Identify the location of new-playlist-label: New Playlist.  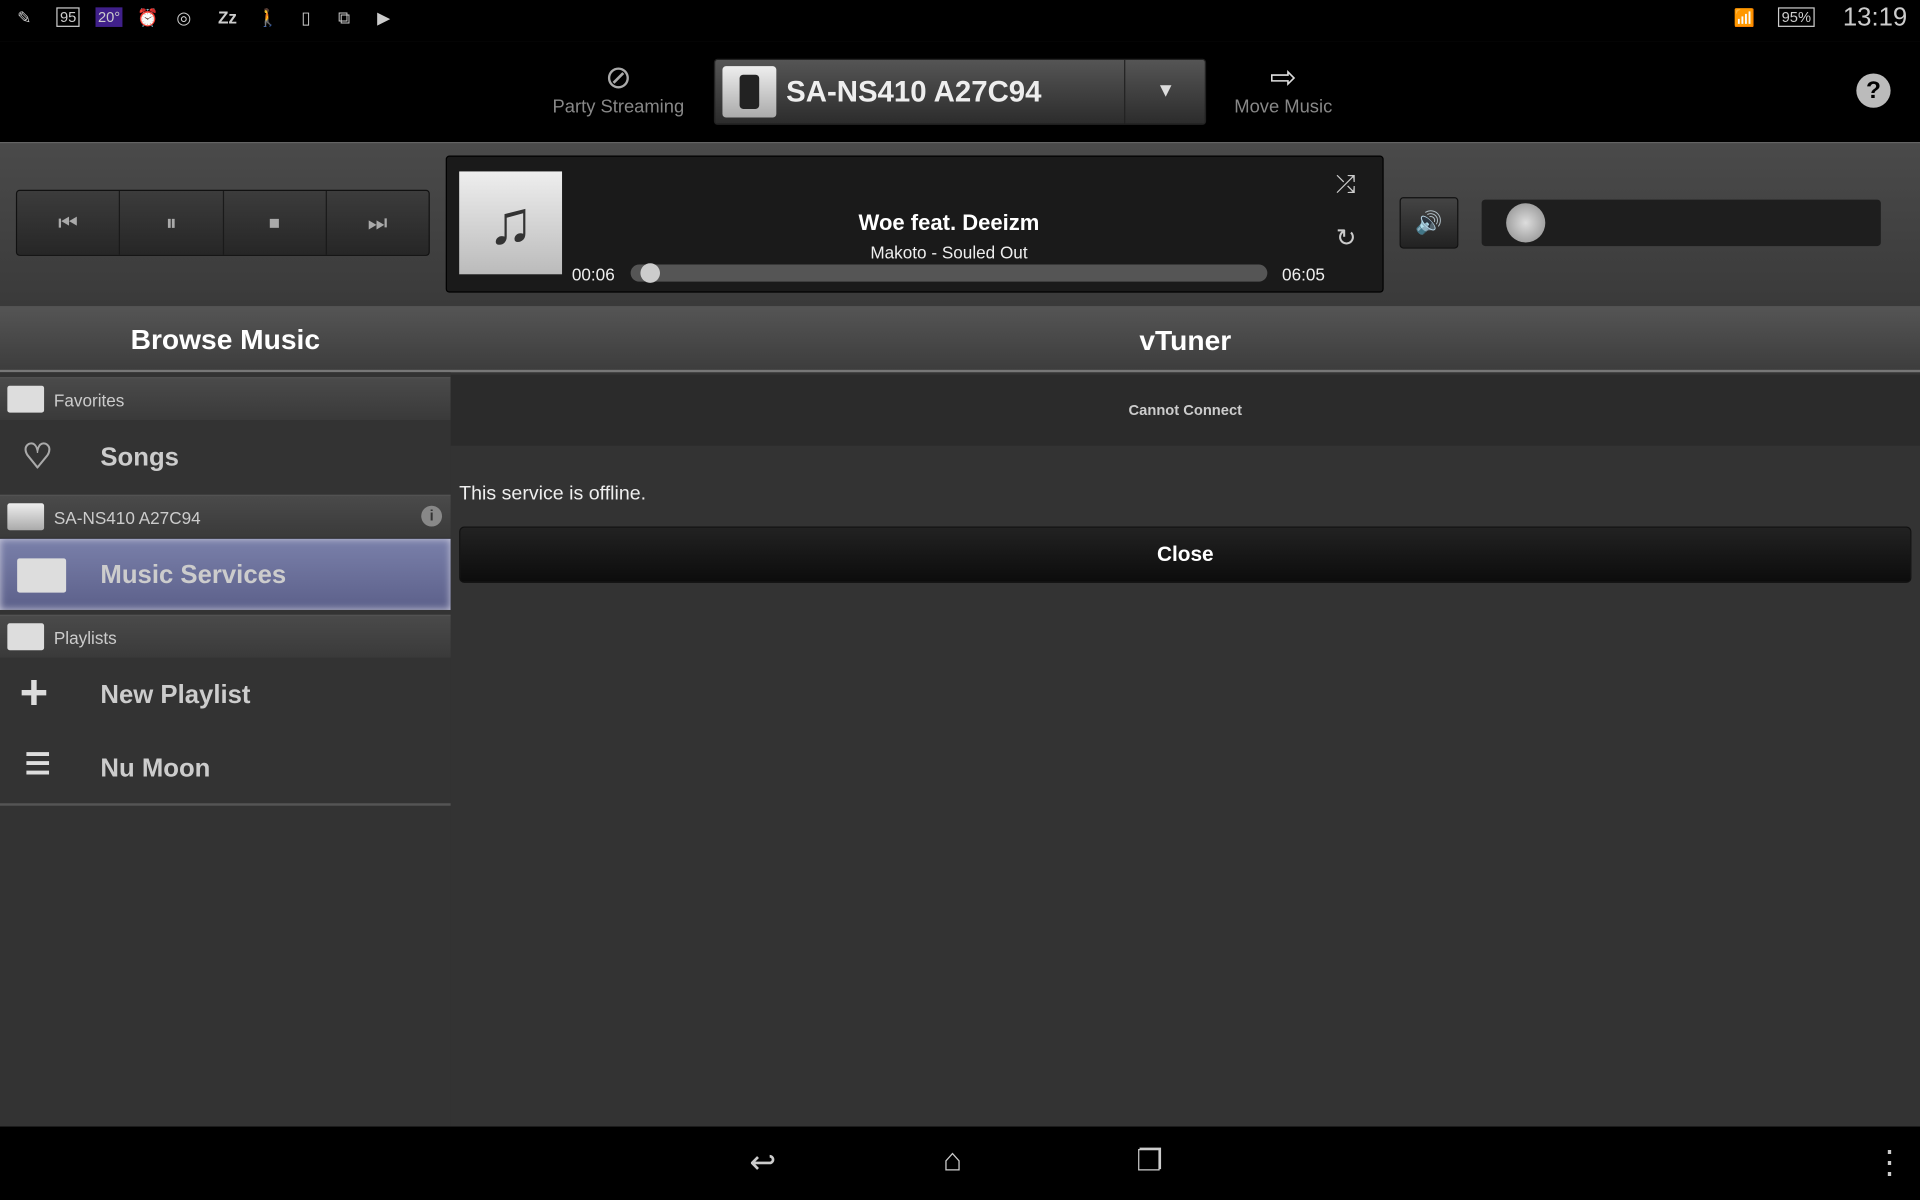
(175, 694).